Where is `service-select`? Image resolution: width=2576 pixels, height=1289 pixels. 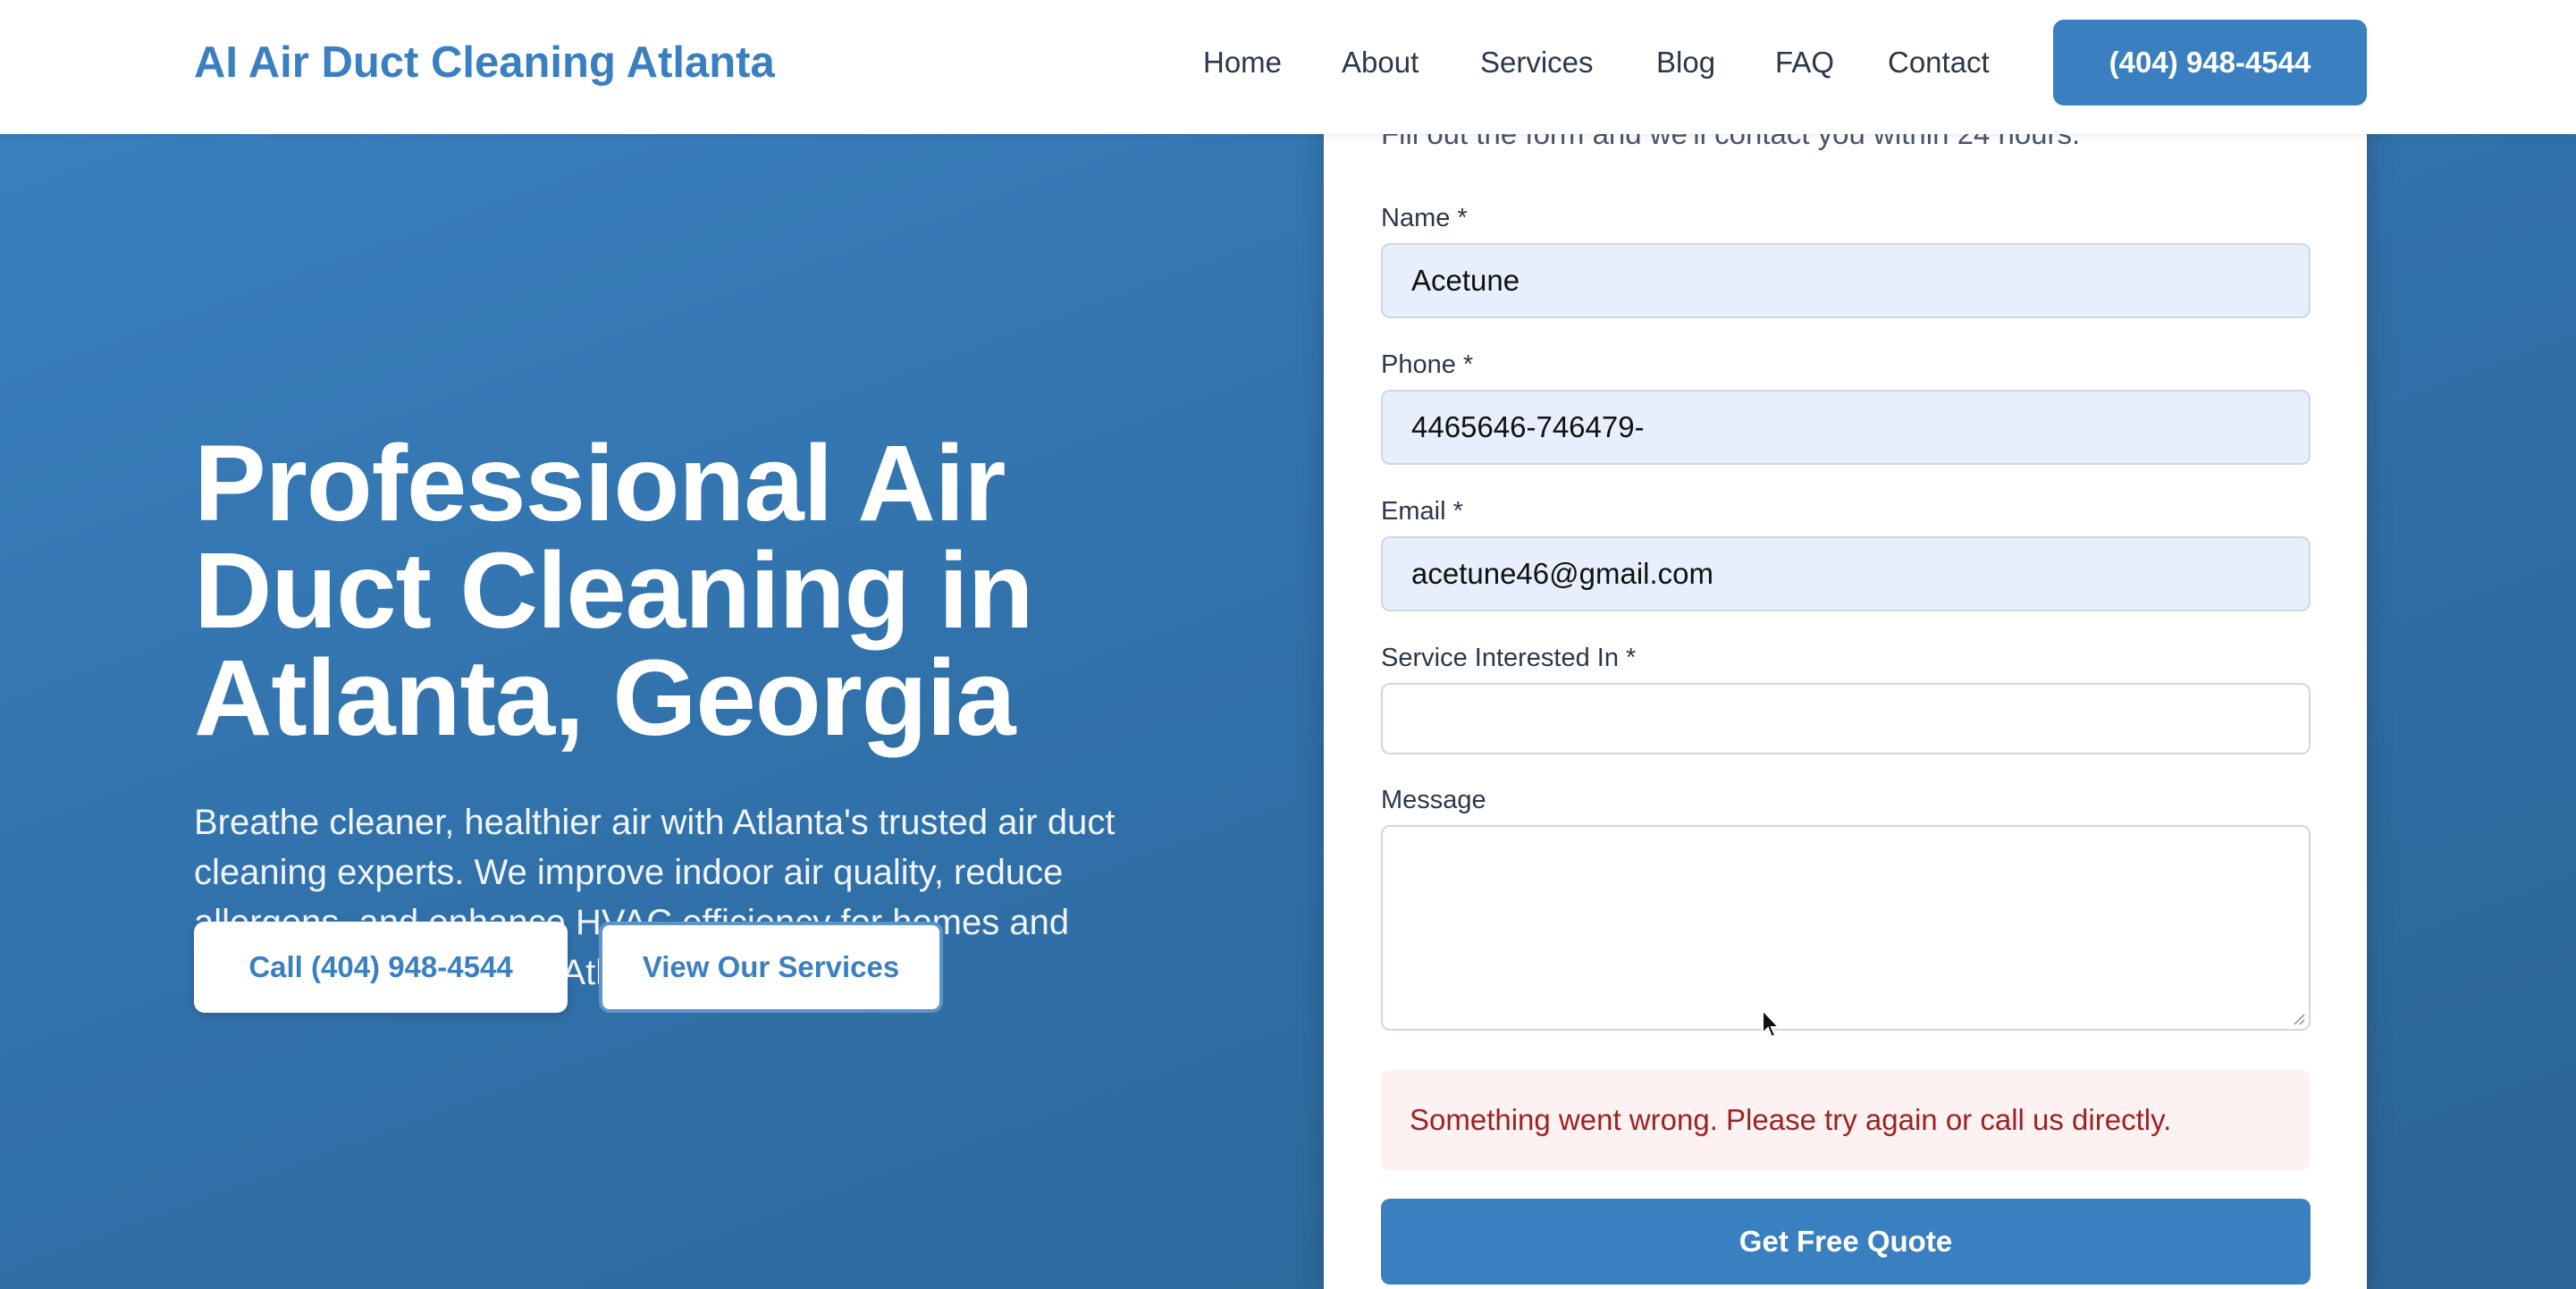
service-select is located at coordinates (1846, 719).